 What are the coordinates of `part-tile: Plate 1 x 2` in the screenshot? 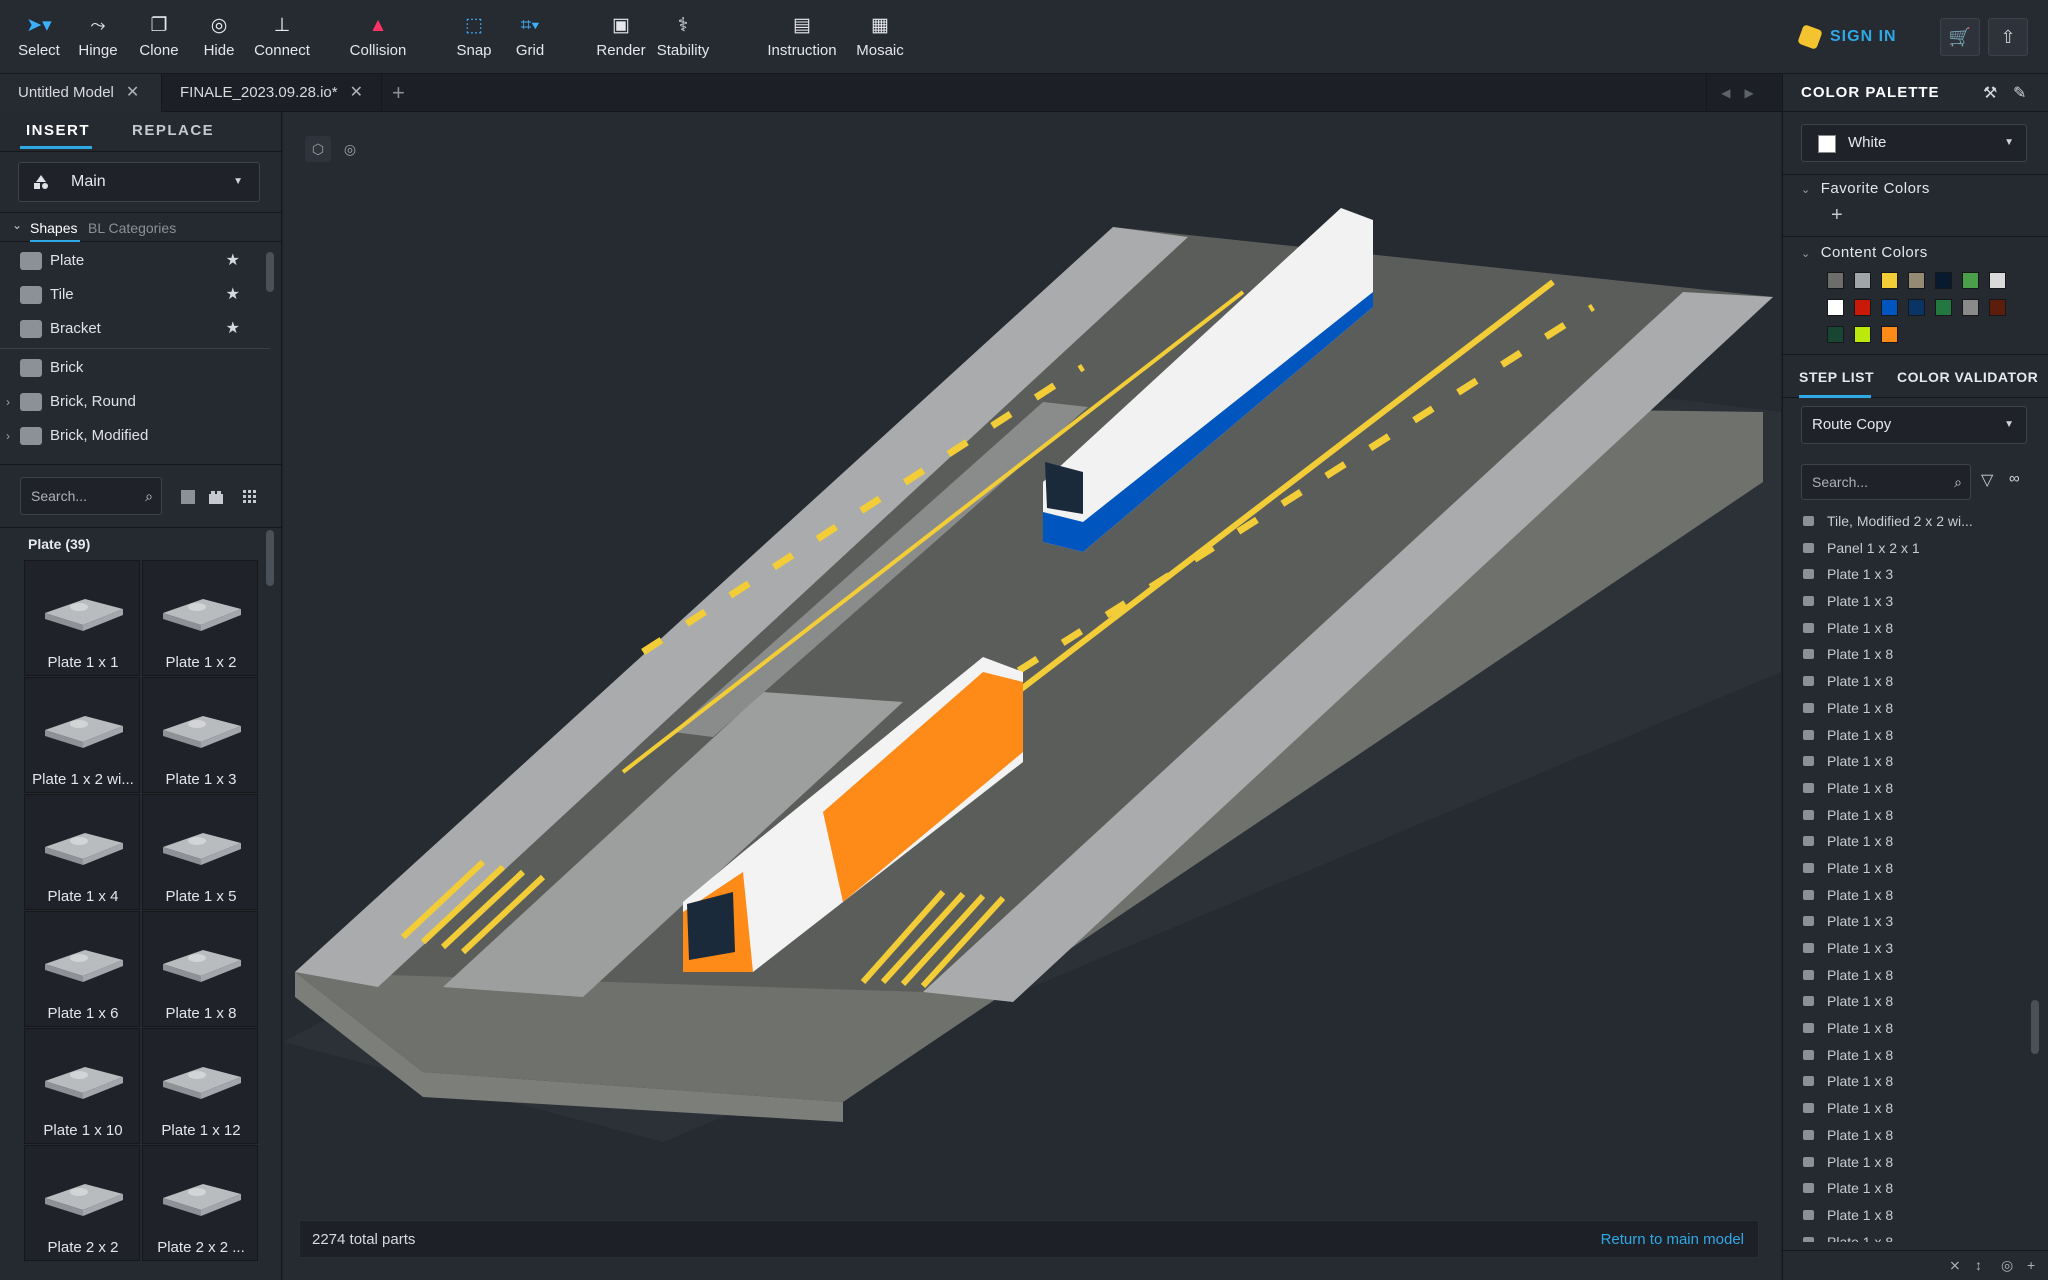 It's located at (200, 618).